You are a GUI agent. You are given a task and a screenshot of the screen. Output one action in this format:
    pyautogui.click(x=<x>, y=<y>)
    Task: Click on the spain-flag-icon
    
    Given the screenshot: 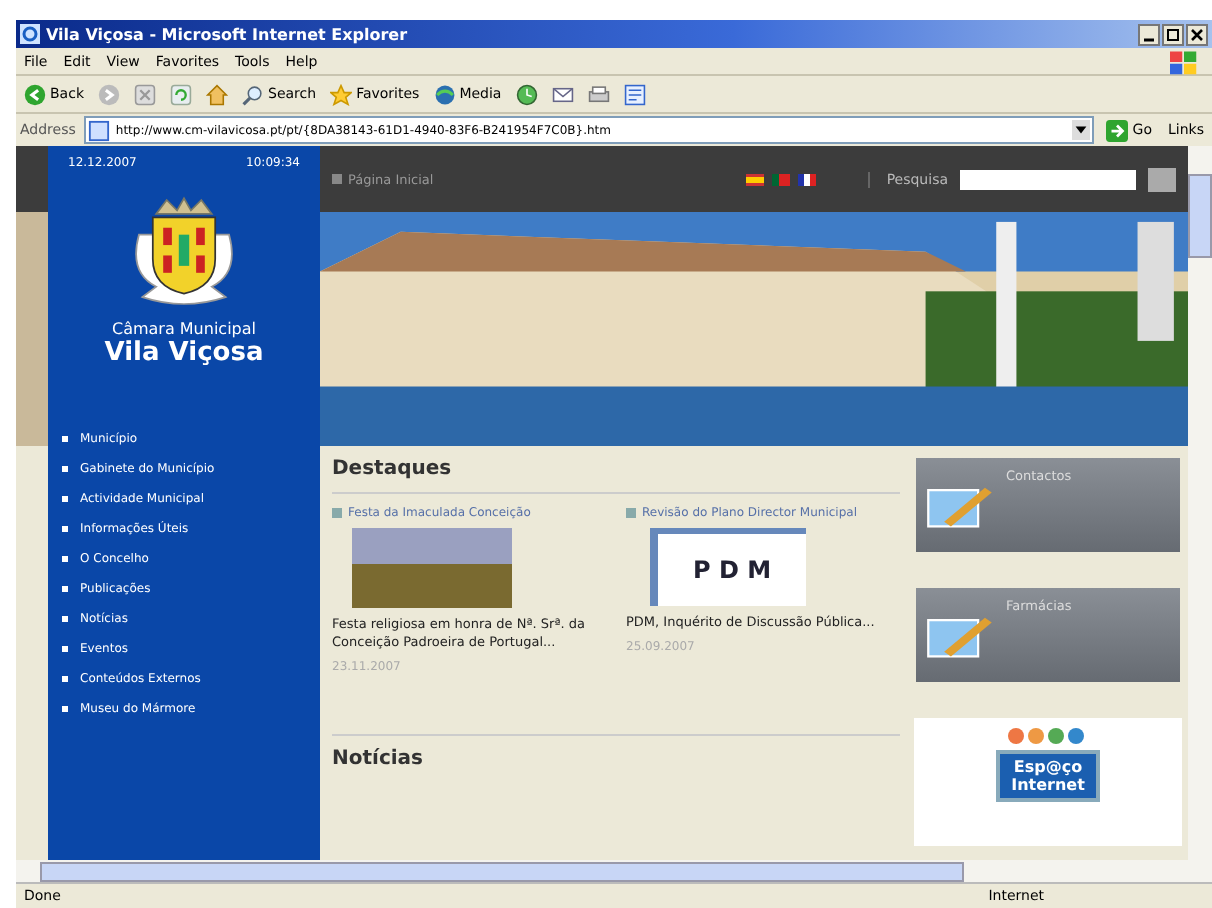 What is the action you would take?
    pyautogui.click(x=755, y=179)
    